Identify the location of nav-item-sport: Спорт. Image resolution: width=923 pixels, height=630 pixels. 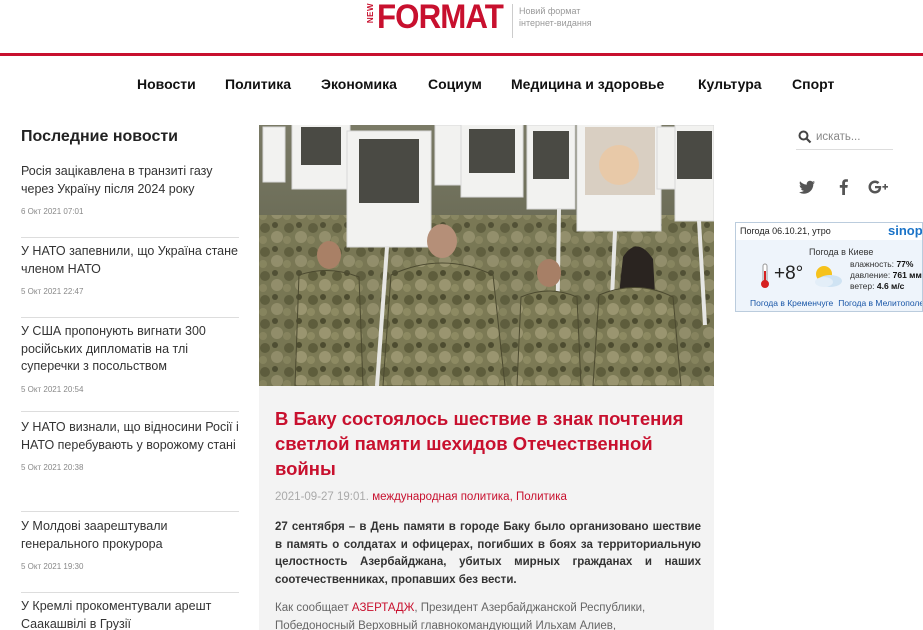
(813, 84).